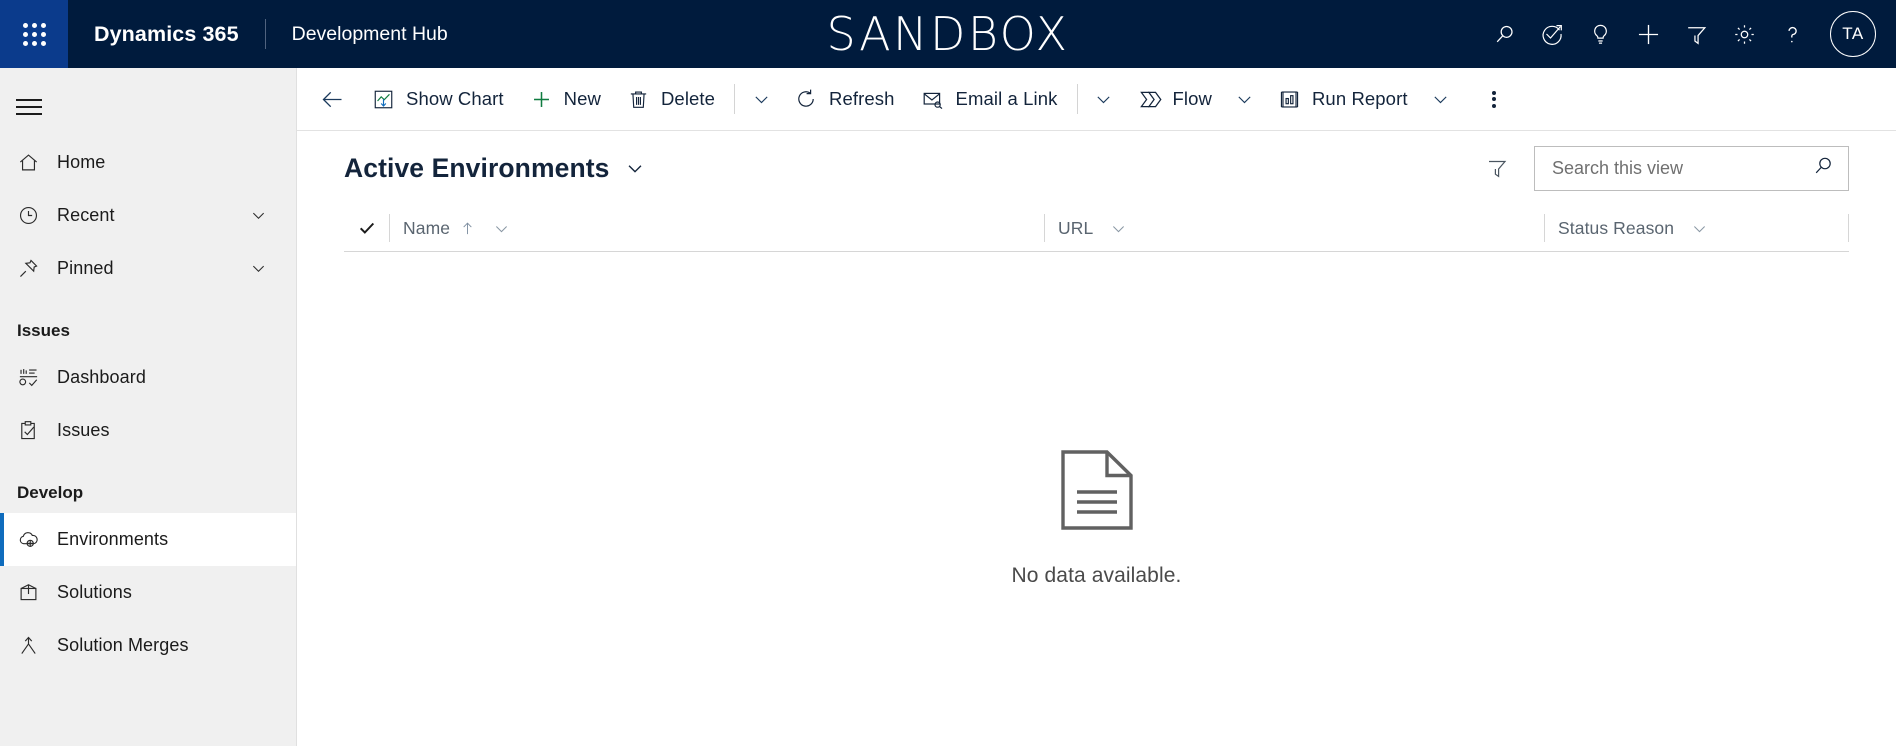  Describe the element at coordinates (166, 34) in the screenshot. I see `brand-title: Dynamics 365` at that location.